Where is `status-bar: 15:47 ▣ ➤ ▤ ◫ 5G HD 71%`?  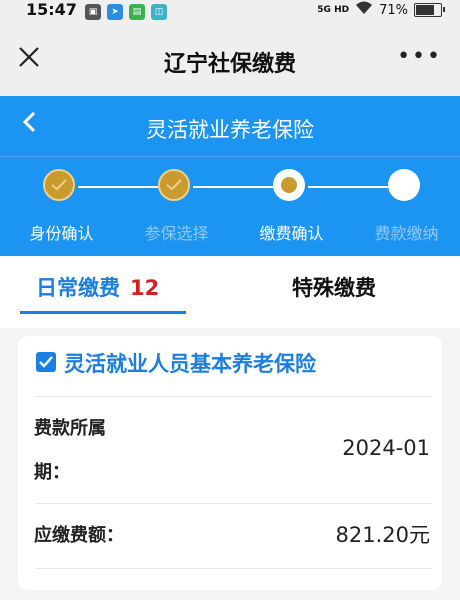
status-bar: 15:47 ▣ ➤ ▤ ◫ 5G HD 71% is located at coordinates (230, 13).